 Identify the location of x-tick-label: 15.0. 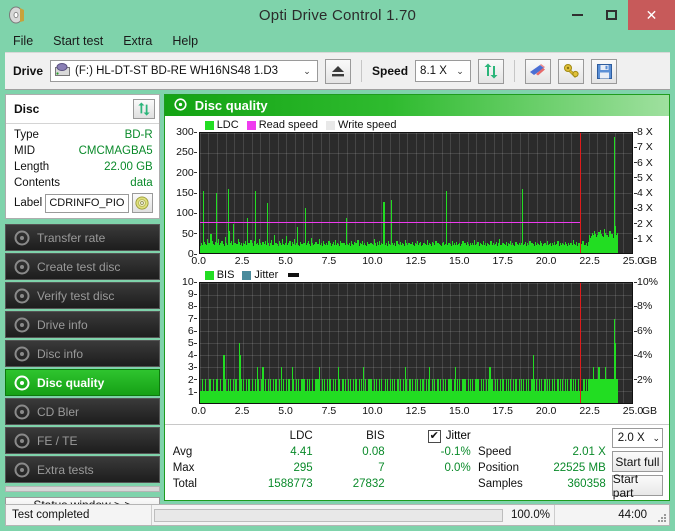
(459, 411).